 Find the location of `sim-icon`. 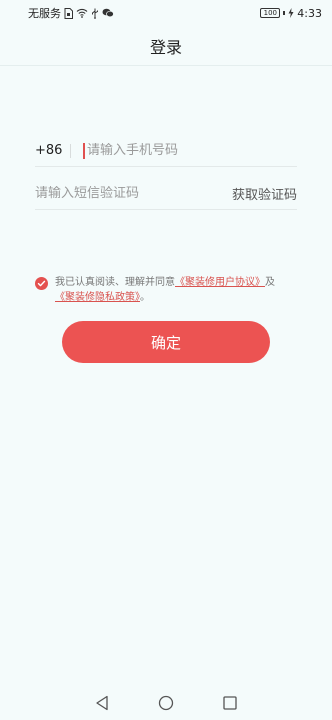

sim-icon is located at coordinates (68, 13).